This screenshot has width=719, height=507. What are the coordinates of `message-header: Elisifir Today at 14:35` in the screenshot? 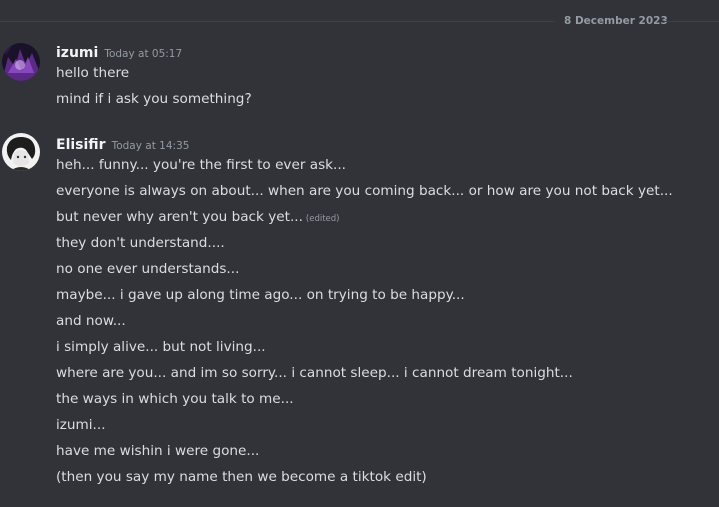 It's located at (122, 144).